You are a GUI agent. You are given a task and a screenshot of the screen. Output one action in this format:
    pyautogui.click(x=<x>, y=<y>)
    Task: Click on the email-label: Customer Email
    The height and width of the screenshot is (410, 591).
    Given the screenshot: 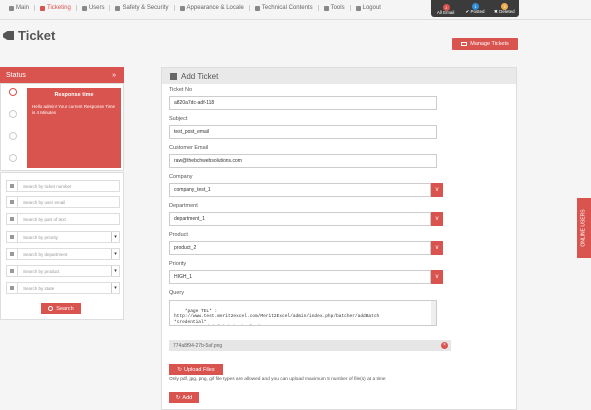 What is the action you would take?
    pyautogui.click(x=189, y=148)
    